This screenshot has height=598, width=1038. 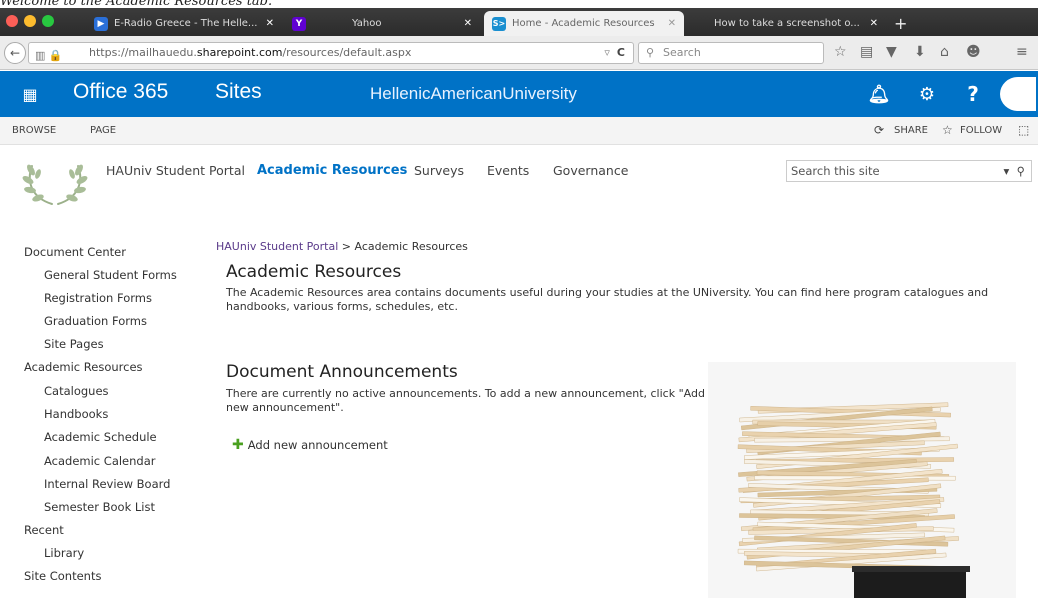 I want to click on leftnav-item: Graduation Forms, so click(x=95, y=321).